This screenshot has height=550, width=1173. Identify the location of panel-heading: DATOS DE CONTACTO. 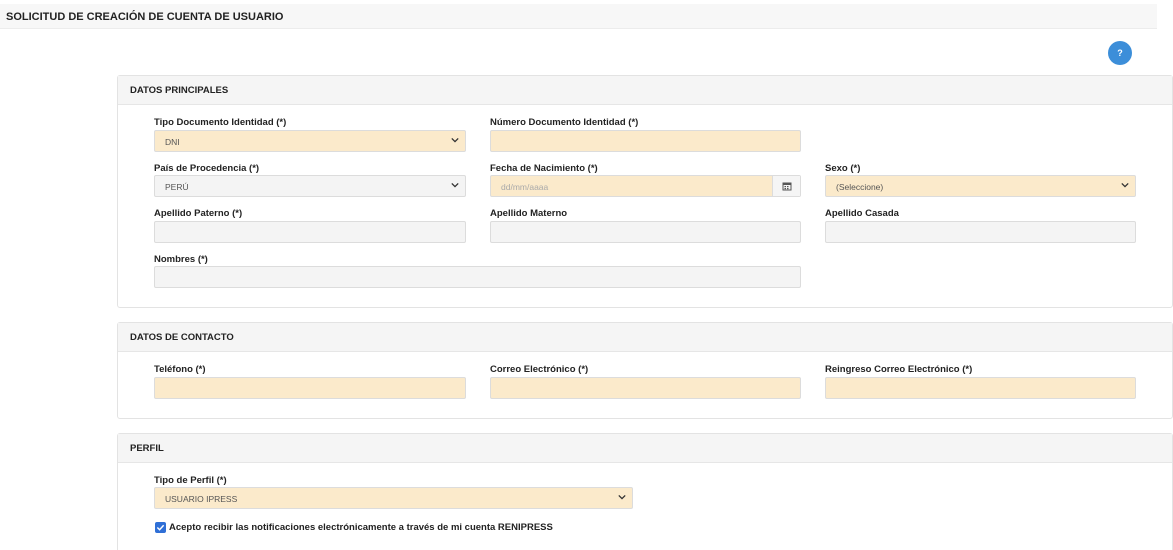
(645, 337).